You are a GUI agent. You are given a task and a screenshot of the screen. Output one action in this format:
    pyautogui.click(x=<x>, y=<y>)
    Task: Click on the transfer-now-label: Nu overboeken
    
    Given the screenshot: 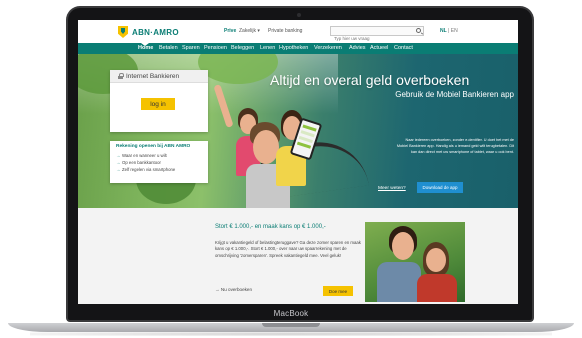 What is the action you would take?
    pyautogui.click(x=236, y=289)
    